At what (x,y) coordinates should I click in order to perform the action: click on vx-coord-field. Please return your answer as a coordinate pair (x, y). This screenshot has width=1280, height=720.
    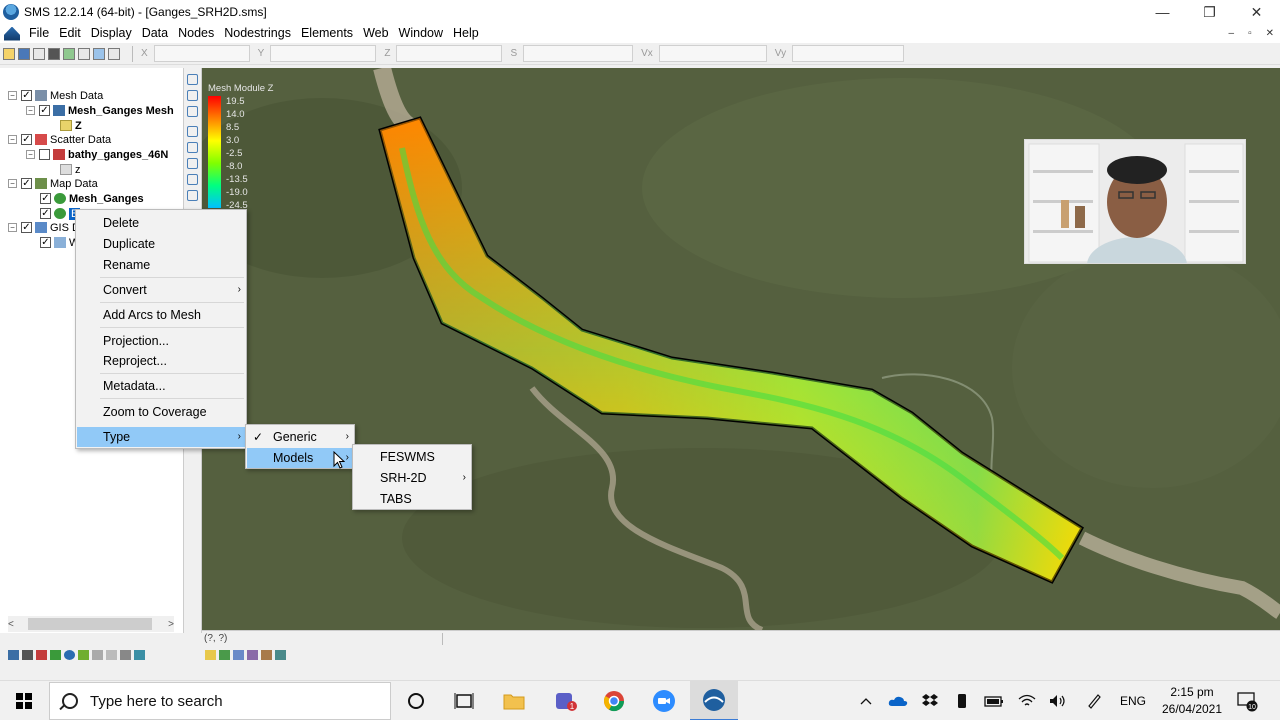
    Looking at the image, I should click on (712, 53).